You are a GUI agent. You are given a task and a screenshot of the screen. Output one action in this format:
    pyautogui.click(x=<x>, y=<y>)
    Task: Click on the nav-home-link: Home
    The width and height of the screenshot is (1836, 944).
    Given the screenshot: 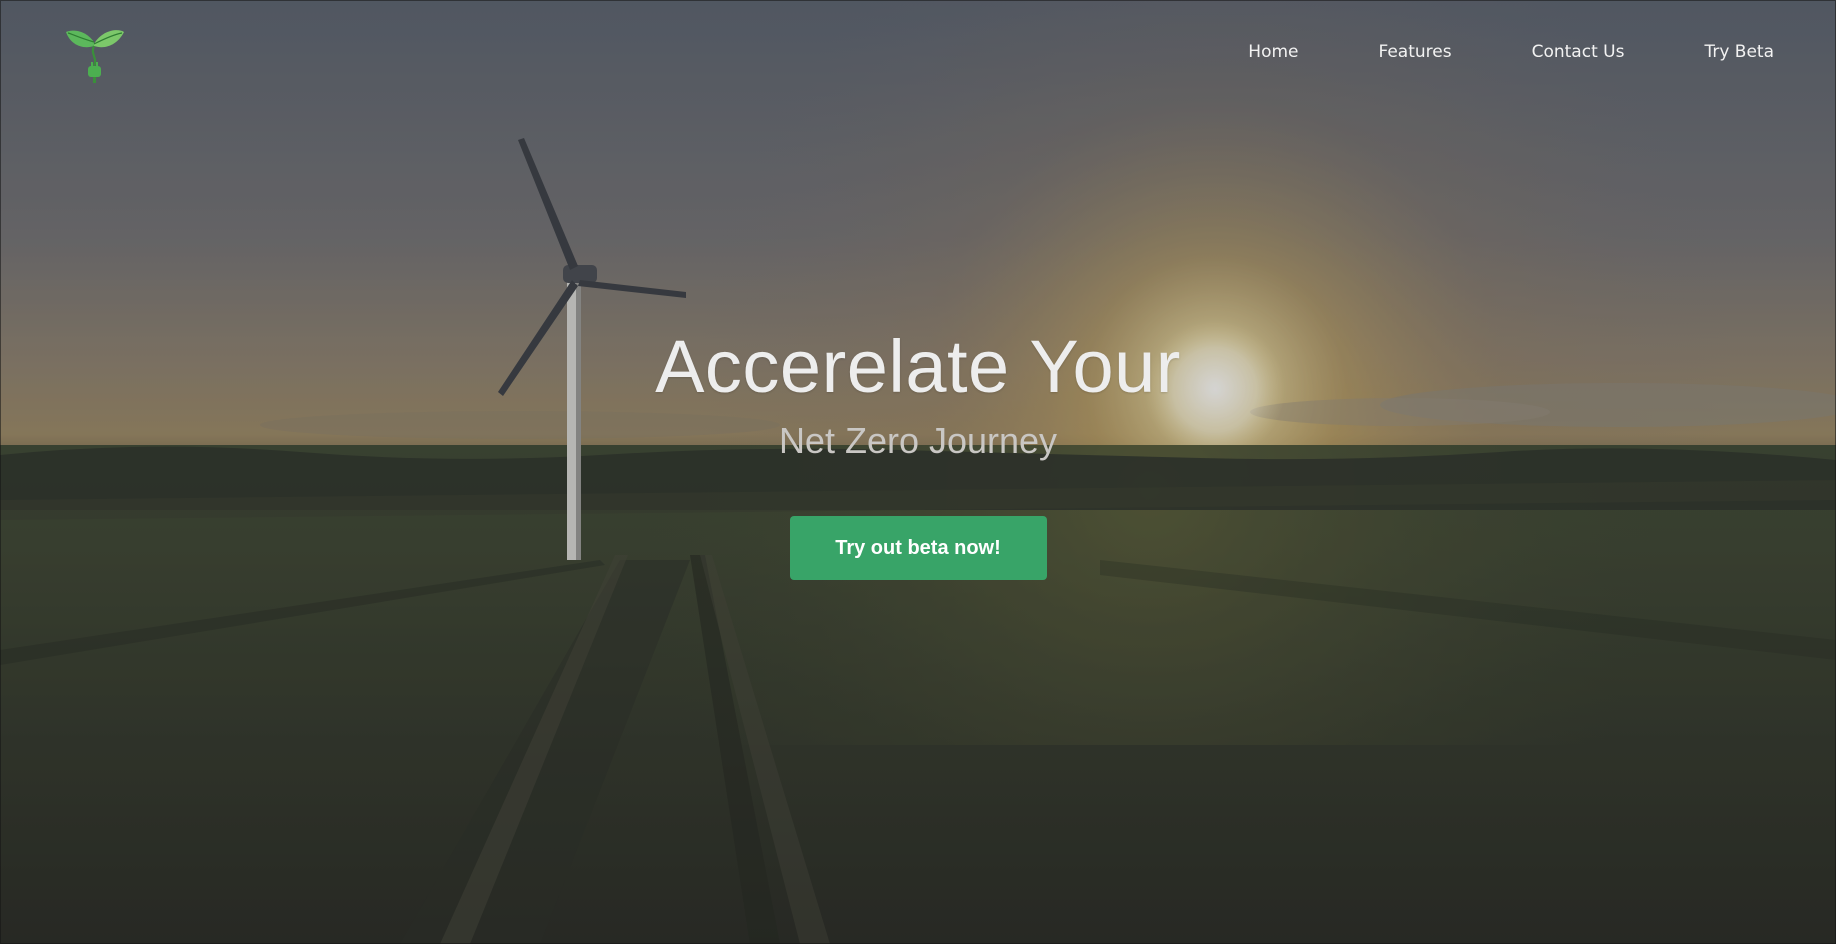 What is the action you would take?
    pyautogui.click(x=1273, y=52)
    